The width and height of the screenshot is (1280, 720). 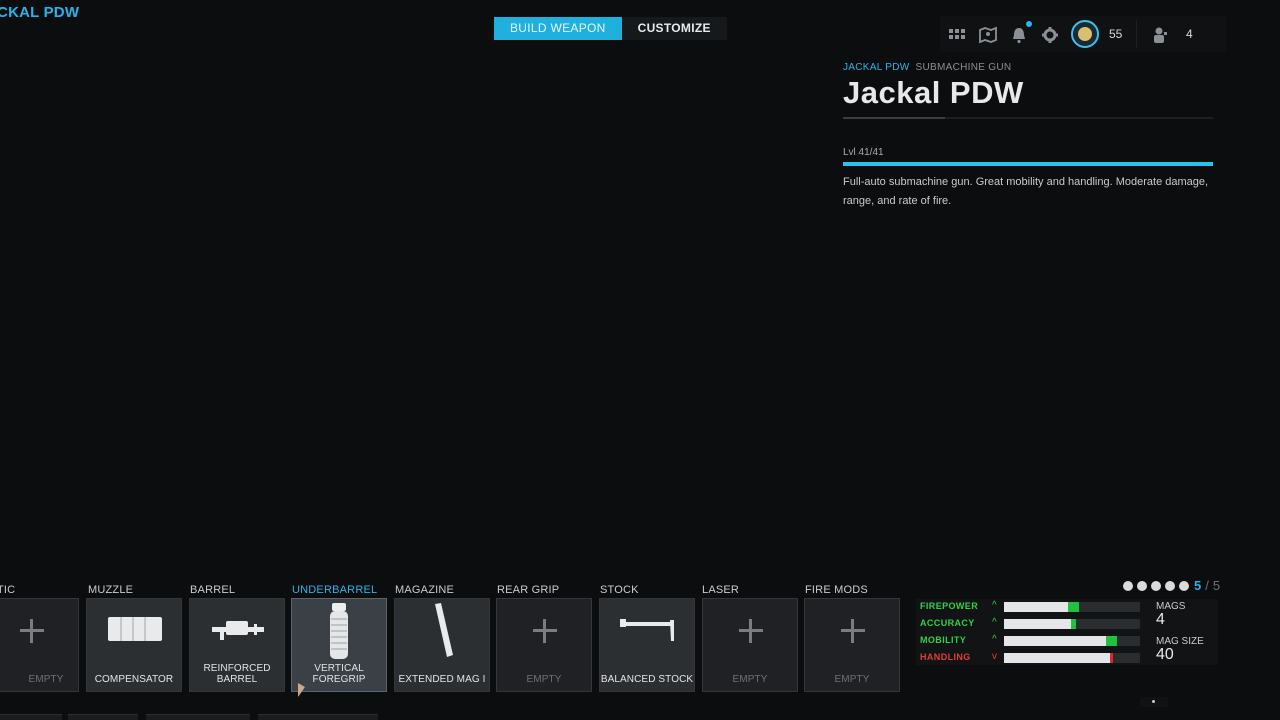 I want to click on slot-label-fire-mods: FIRE MODS, so click(x=836, y=590).